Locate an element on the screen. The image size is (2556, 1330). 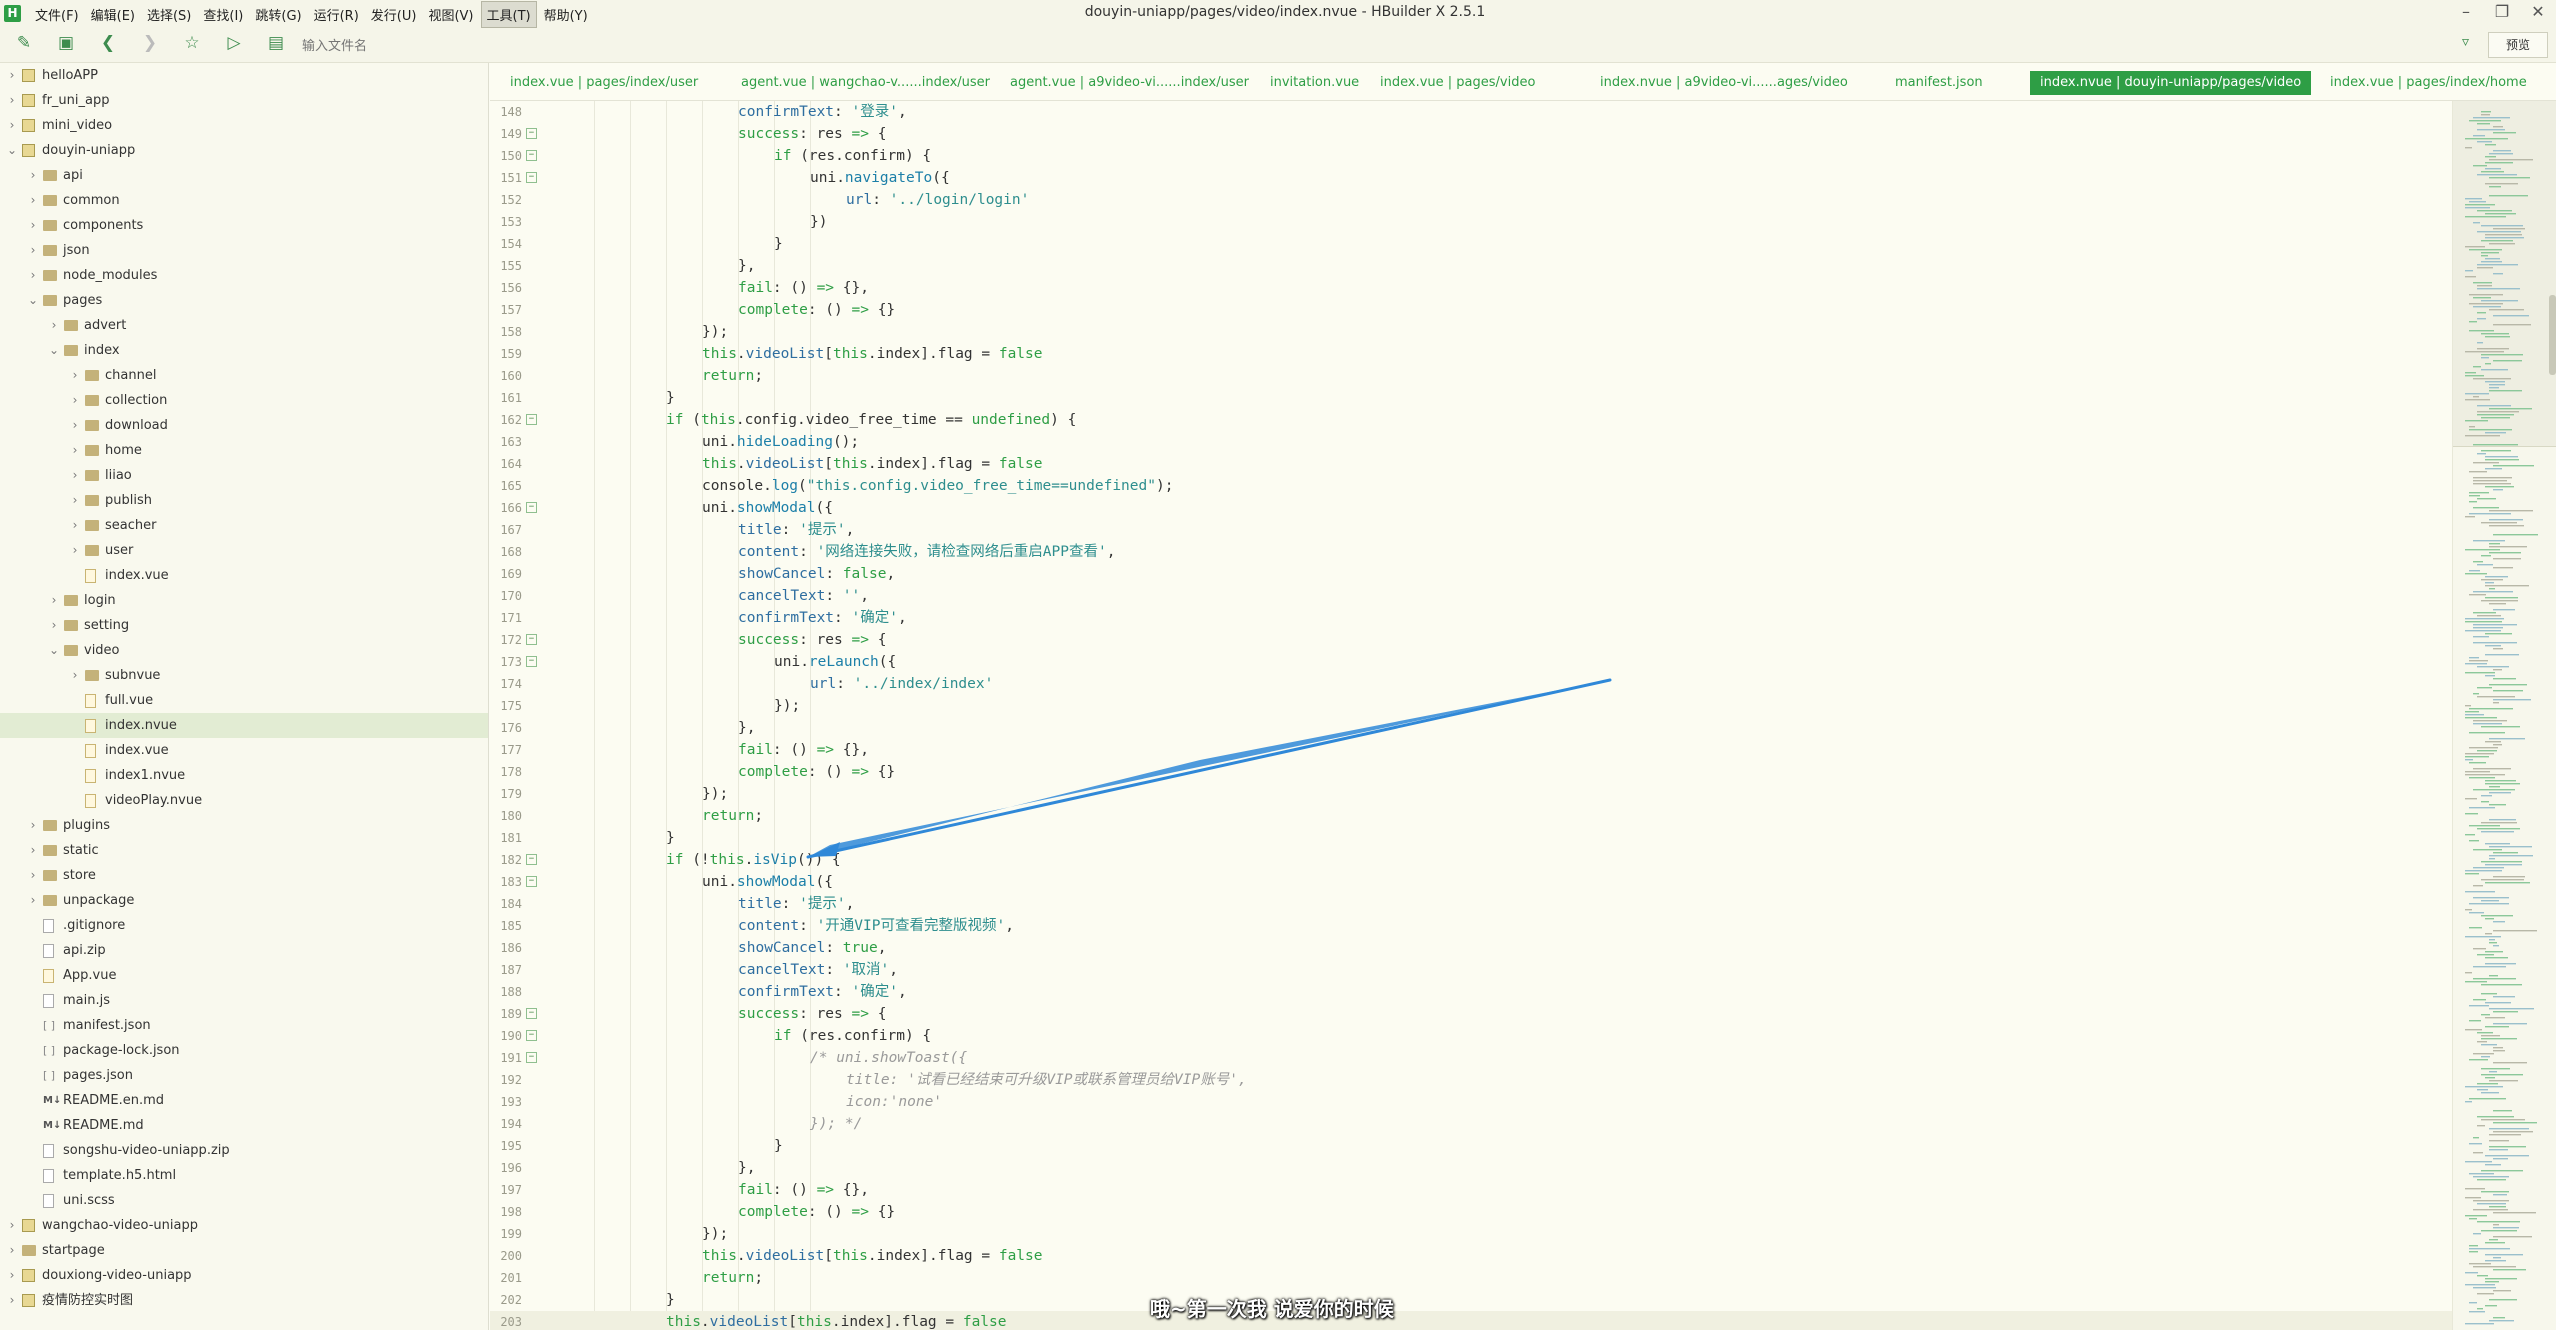
tree-item: .gitignore is located at coordinates (244, 925).